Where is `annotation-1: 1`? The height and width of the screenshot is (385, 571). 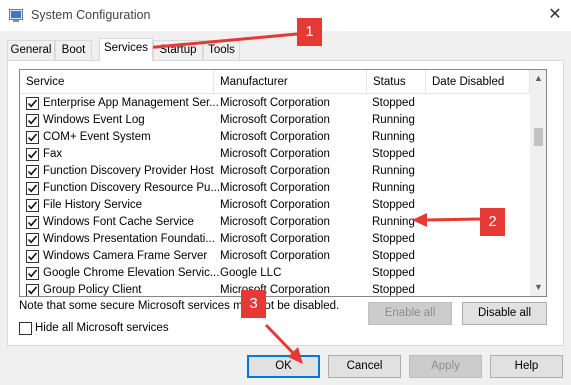
annotation-1: 1 is located at coordinates (309, 32).